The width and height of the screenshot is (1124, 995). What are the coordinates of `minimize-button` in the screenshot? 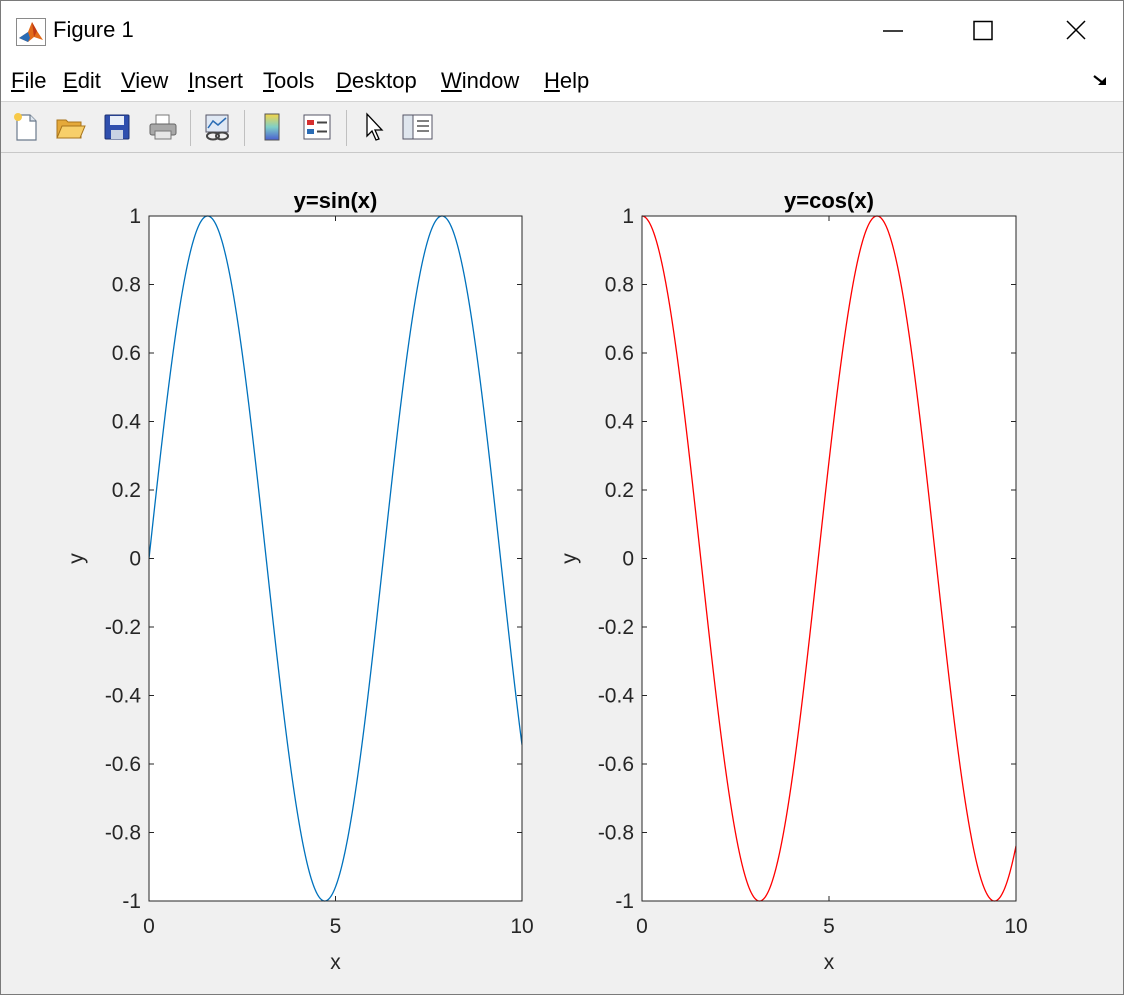 It's located at (893, 31).